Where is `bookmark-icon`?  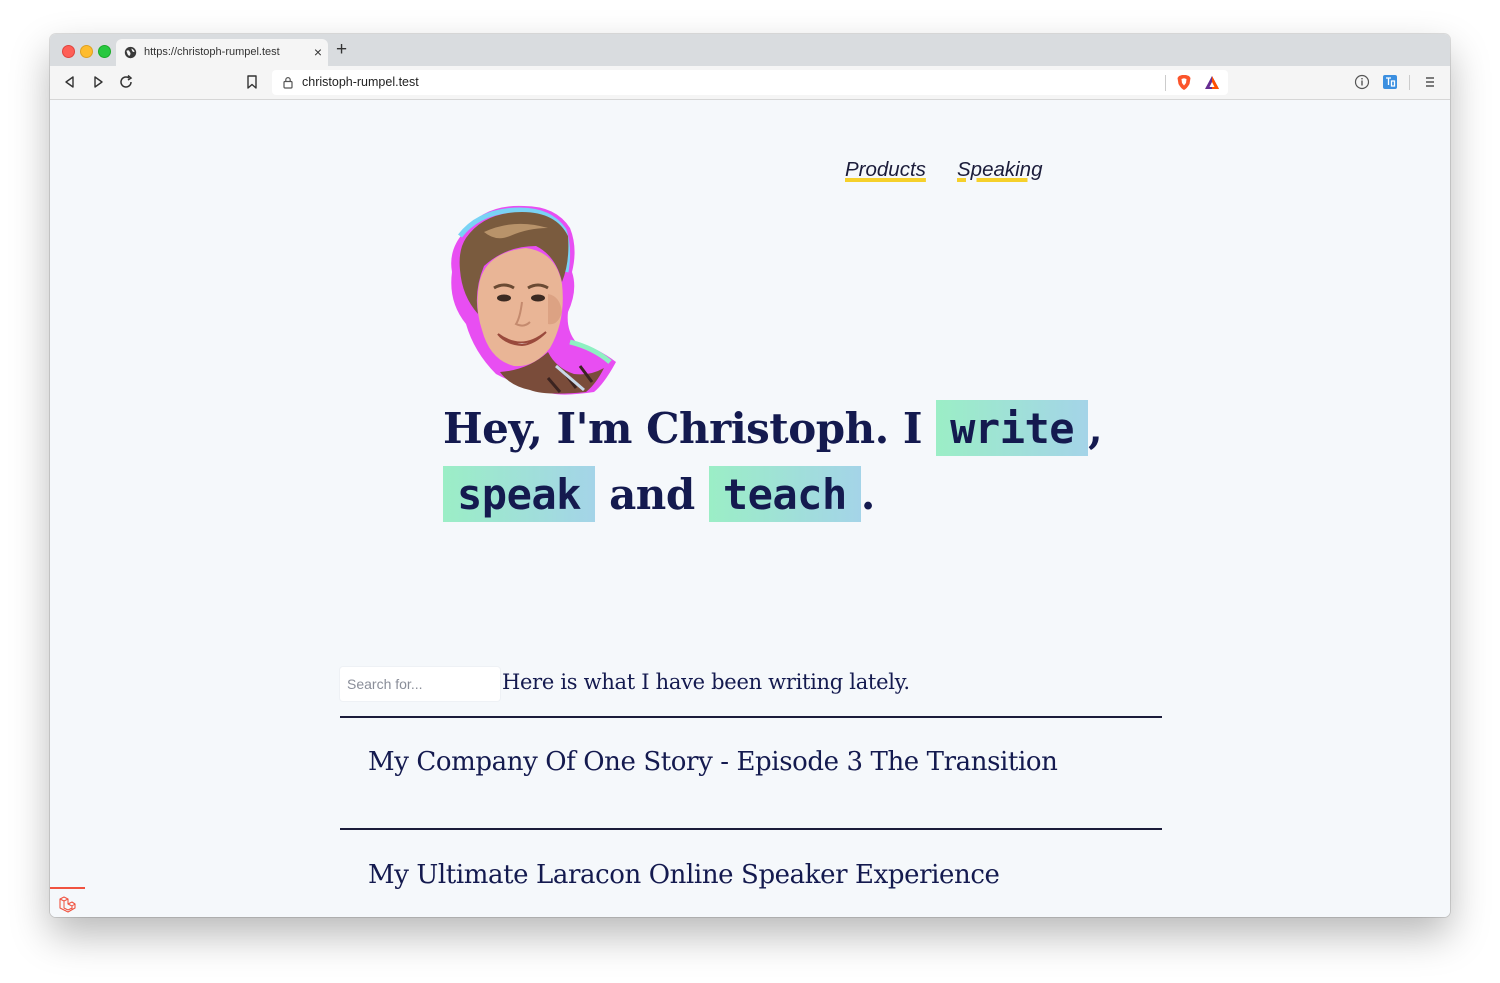
bookmark-icon is located at coordinates (252, 82).